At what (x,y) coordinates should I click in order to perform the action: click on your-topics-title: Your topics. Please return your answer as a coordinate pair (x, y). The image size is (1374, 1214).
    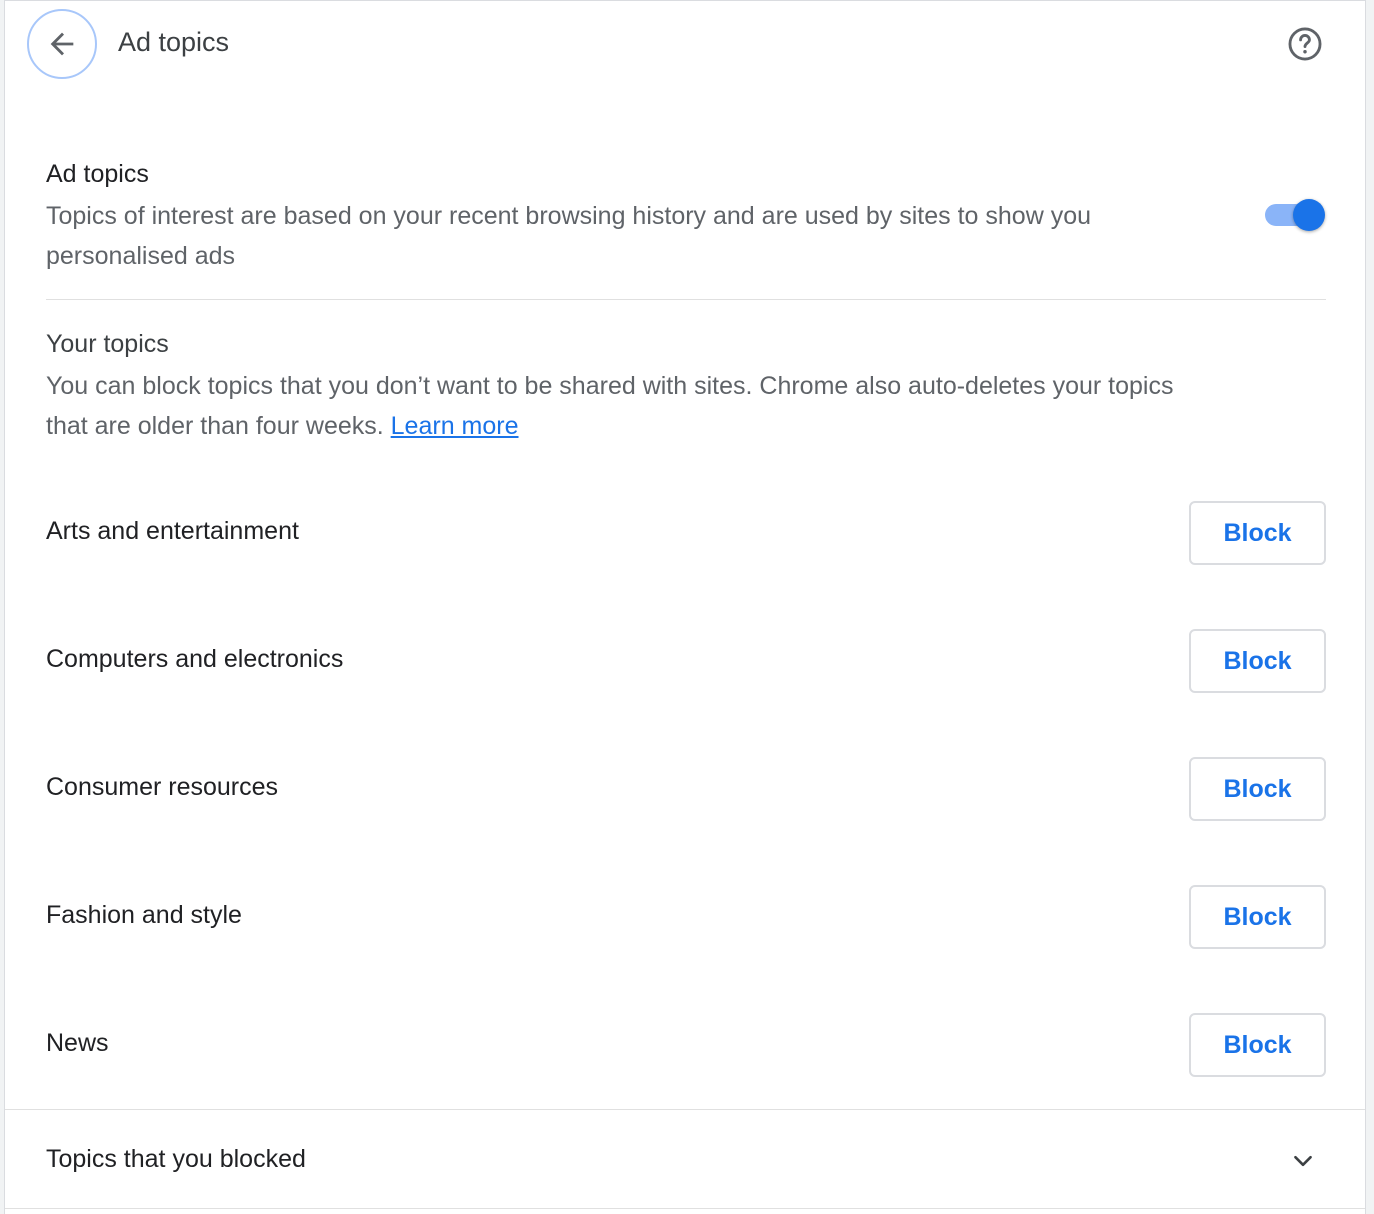
    Looking at the image, I should click on (107, 344).